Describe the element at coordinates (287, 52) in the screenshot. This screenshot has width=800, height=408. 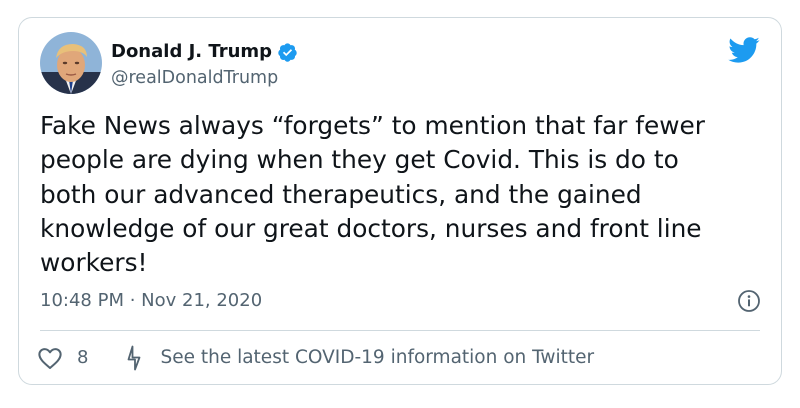
I see `verified-badge-icon` at that location.